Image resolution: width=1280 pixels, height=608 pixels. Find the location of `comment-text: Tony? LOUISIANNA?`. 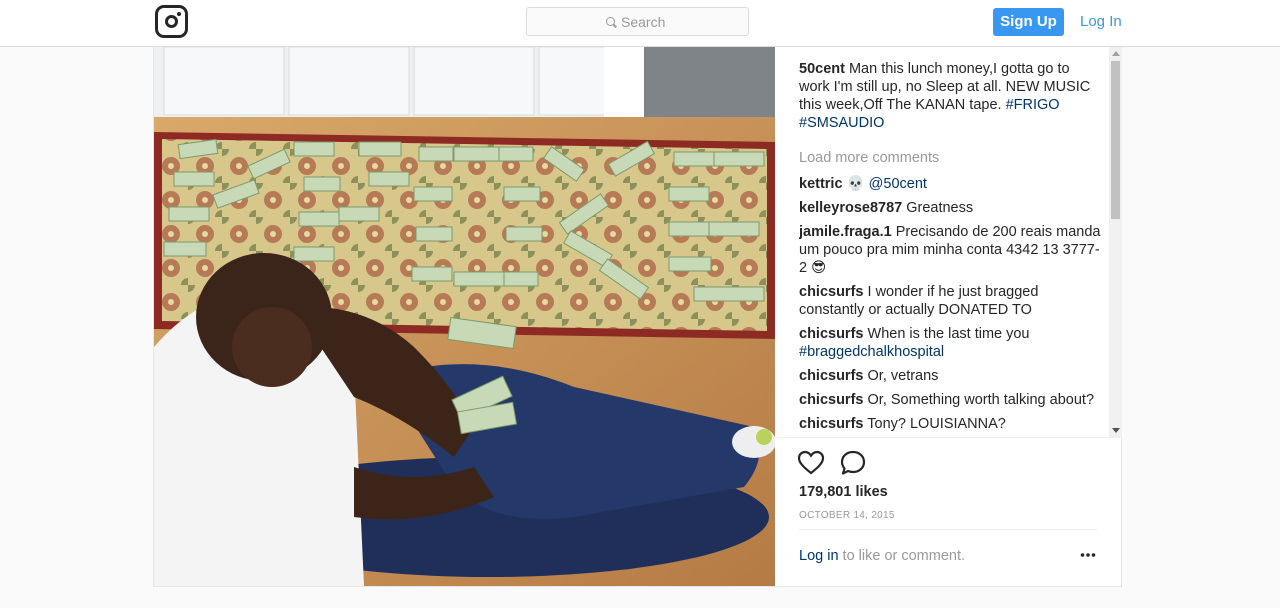

comment-text: Tony? LOUISIANNA? is located at coordinates (934, 424).